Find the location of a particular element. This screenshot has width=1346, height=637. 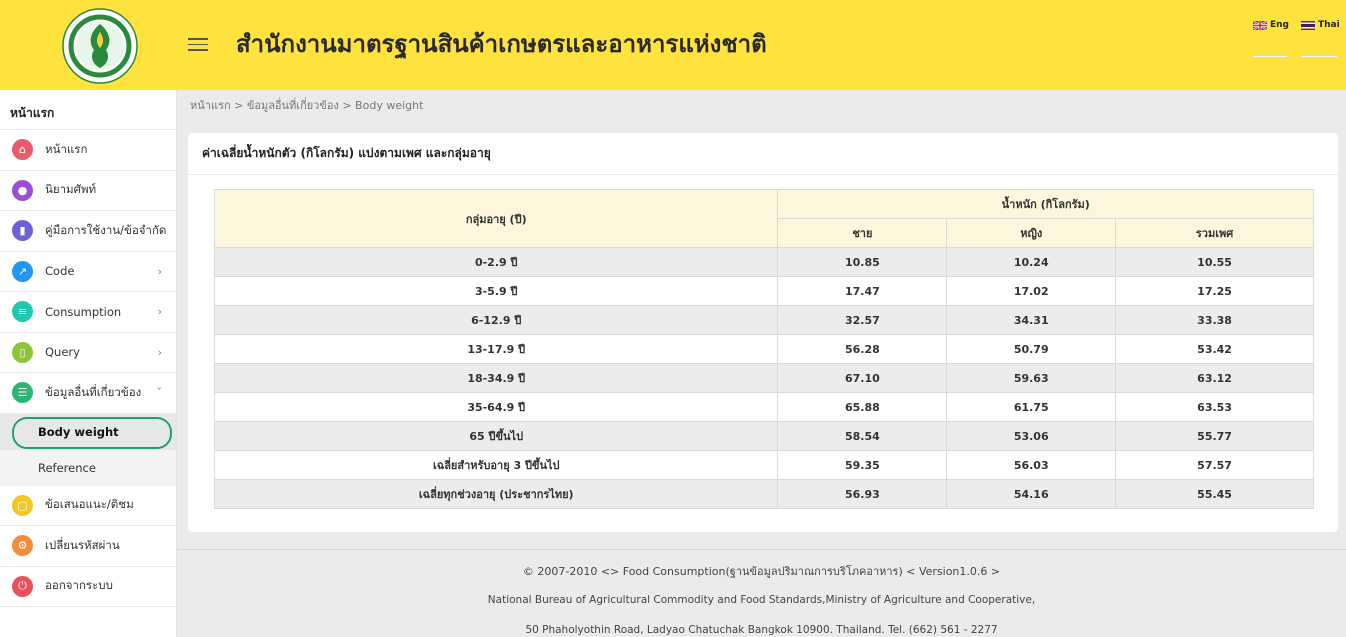

male-weight-cell: 56.28 is located at coordinates (862, 349).